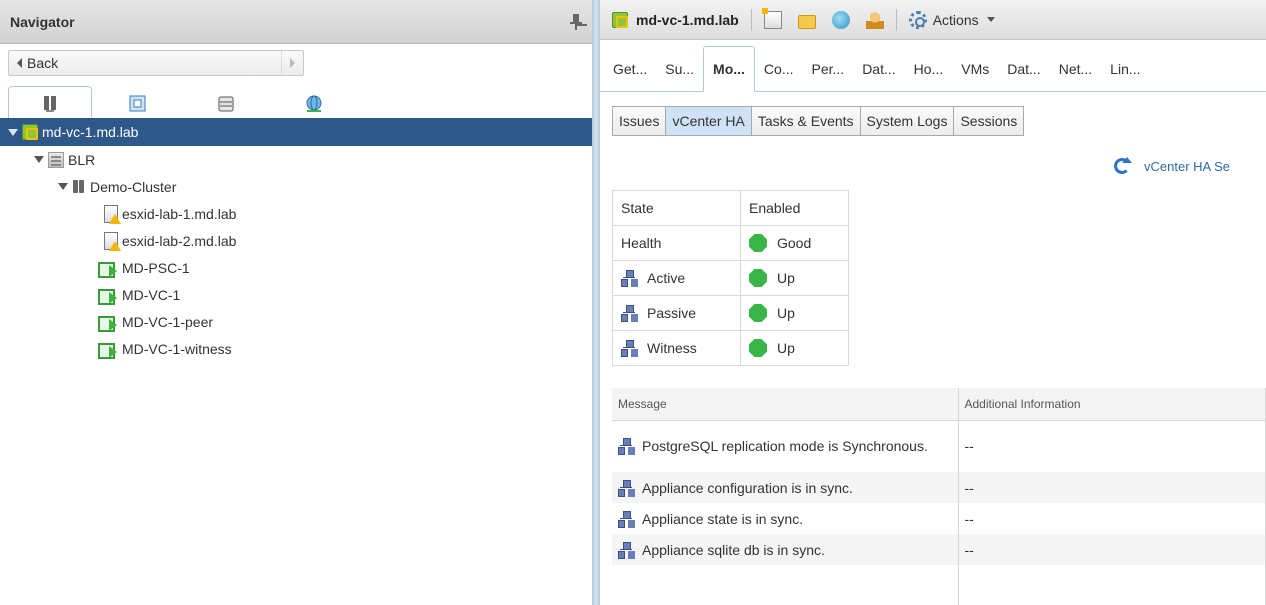 The height and width of the screenshot is (605, 1266). I want to click on tab-vms-templates, so click(138, 104).